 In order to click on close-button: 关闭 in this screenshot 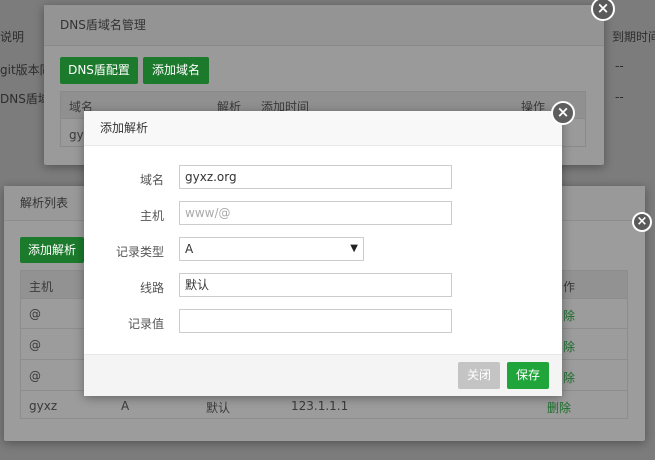, I will do `click(479, 375)`.